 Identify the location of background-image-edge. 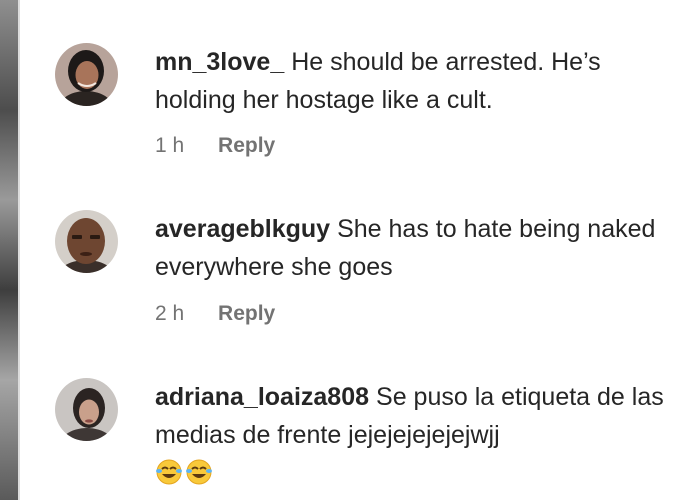
(10, 250).